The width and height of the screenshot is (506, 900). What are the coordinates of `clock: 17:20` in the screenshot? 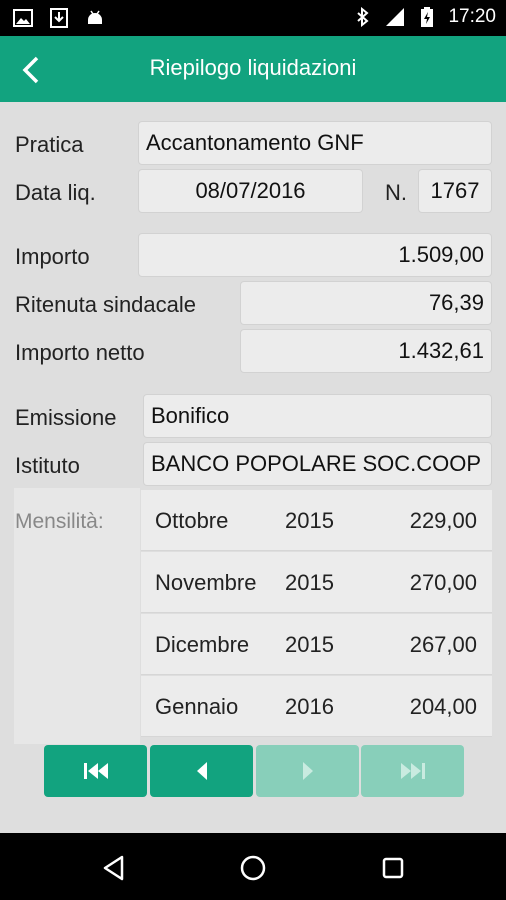 It's located at (472, 16).